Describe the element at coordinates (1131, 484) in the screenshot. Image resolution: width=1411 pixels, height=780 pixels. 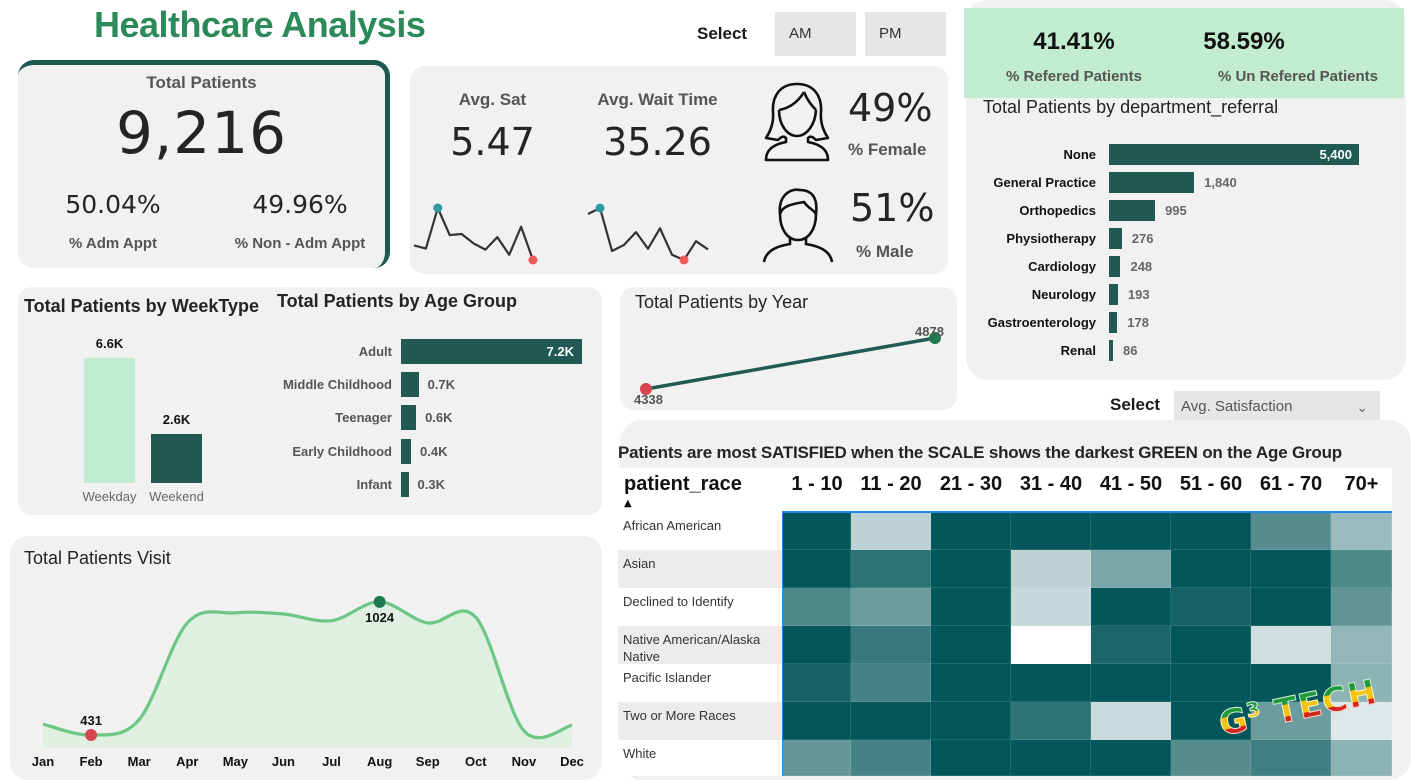
I see `heatmap-column-header: 41 - 50` at that location.